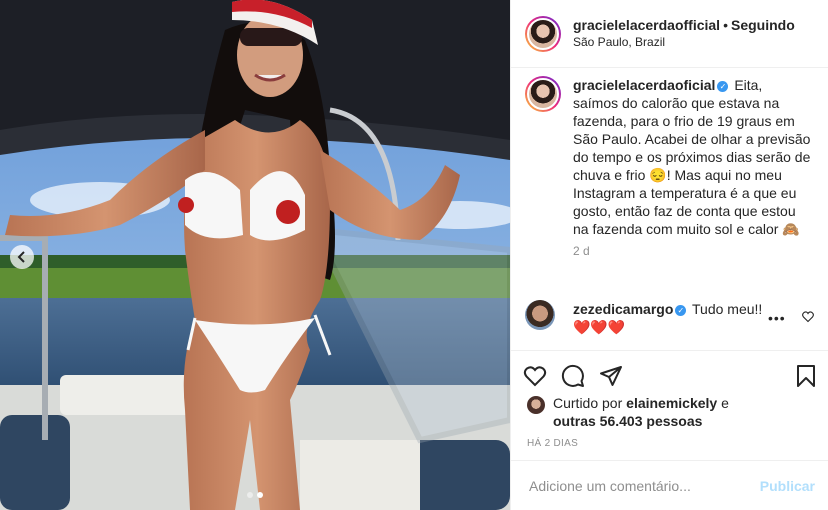  I want to click on post-actions, so click(669, 375).